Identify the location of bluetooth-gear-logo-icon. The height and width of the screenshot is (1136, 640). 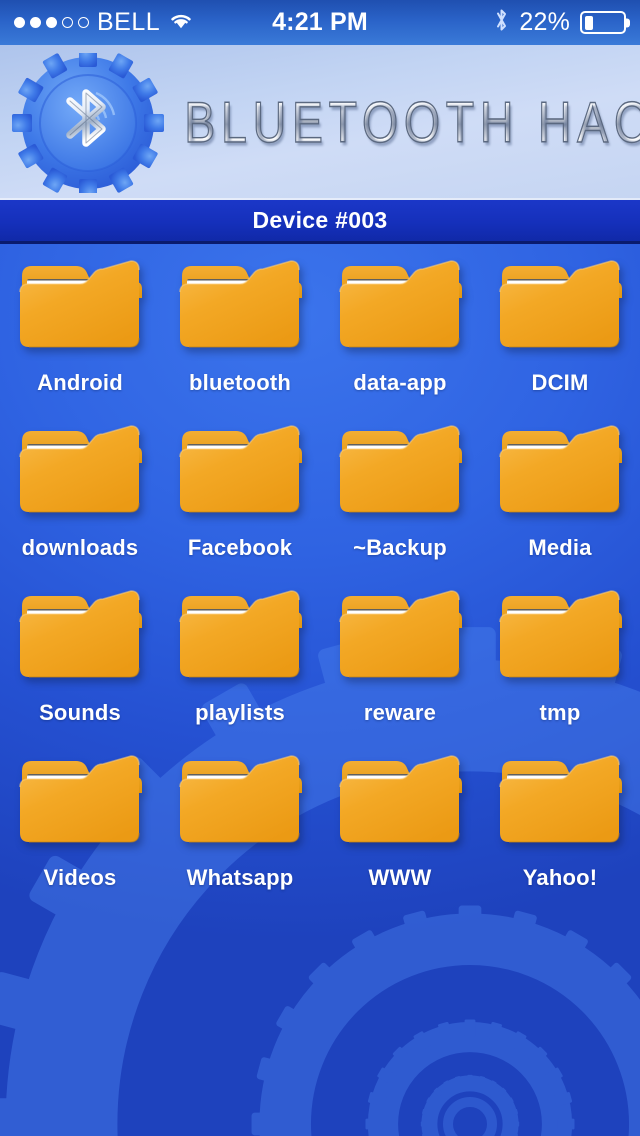
(88, 122).